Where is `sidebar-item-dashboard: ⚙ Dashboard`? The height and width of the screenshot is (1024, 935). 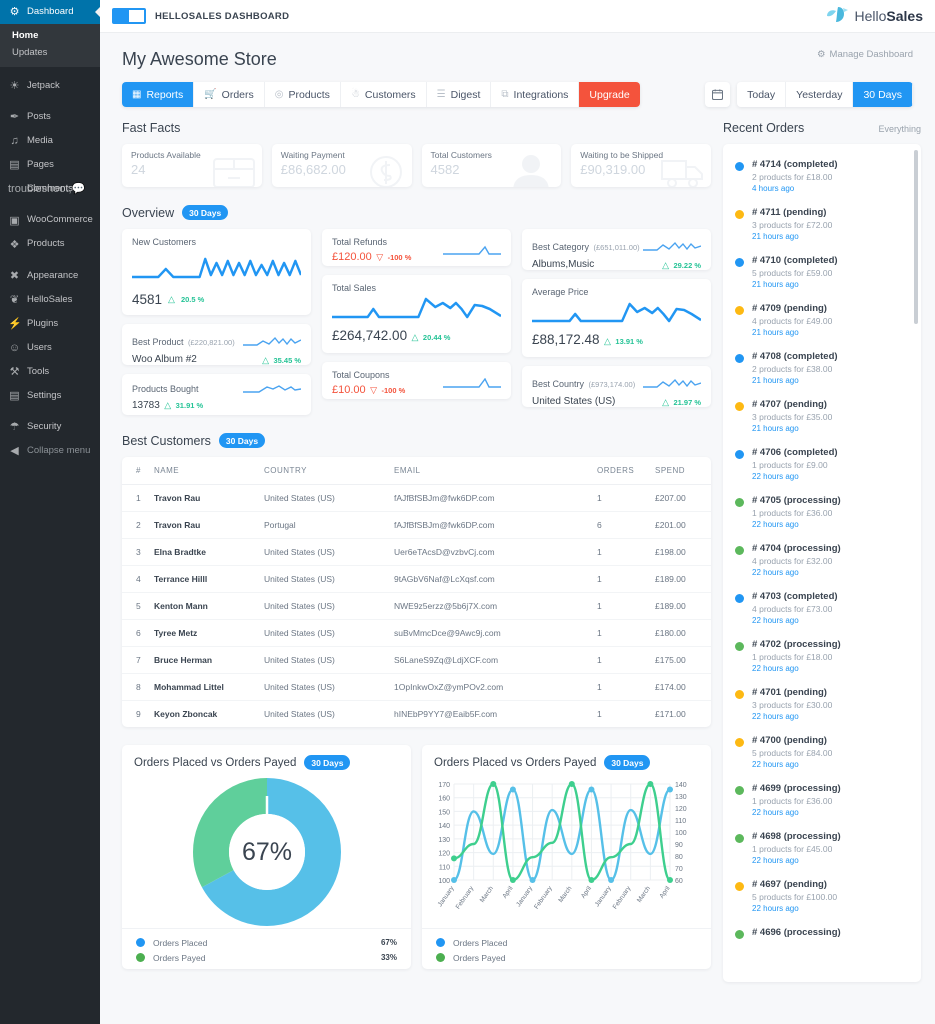 sidebar-item-dashboard: ⚙ Dashboard is located at coordinates (50, 12).